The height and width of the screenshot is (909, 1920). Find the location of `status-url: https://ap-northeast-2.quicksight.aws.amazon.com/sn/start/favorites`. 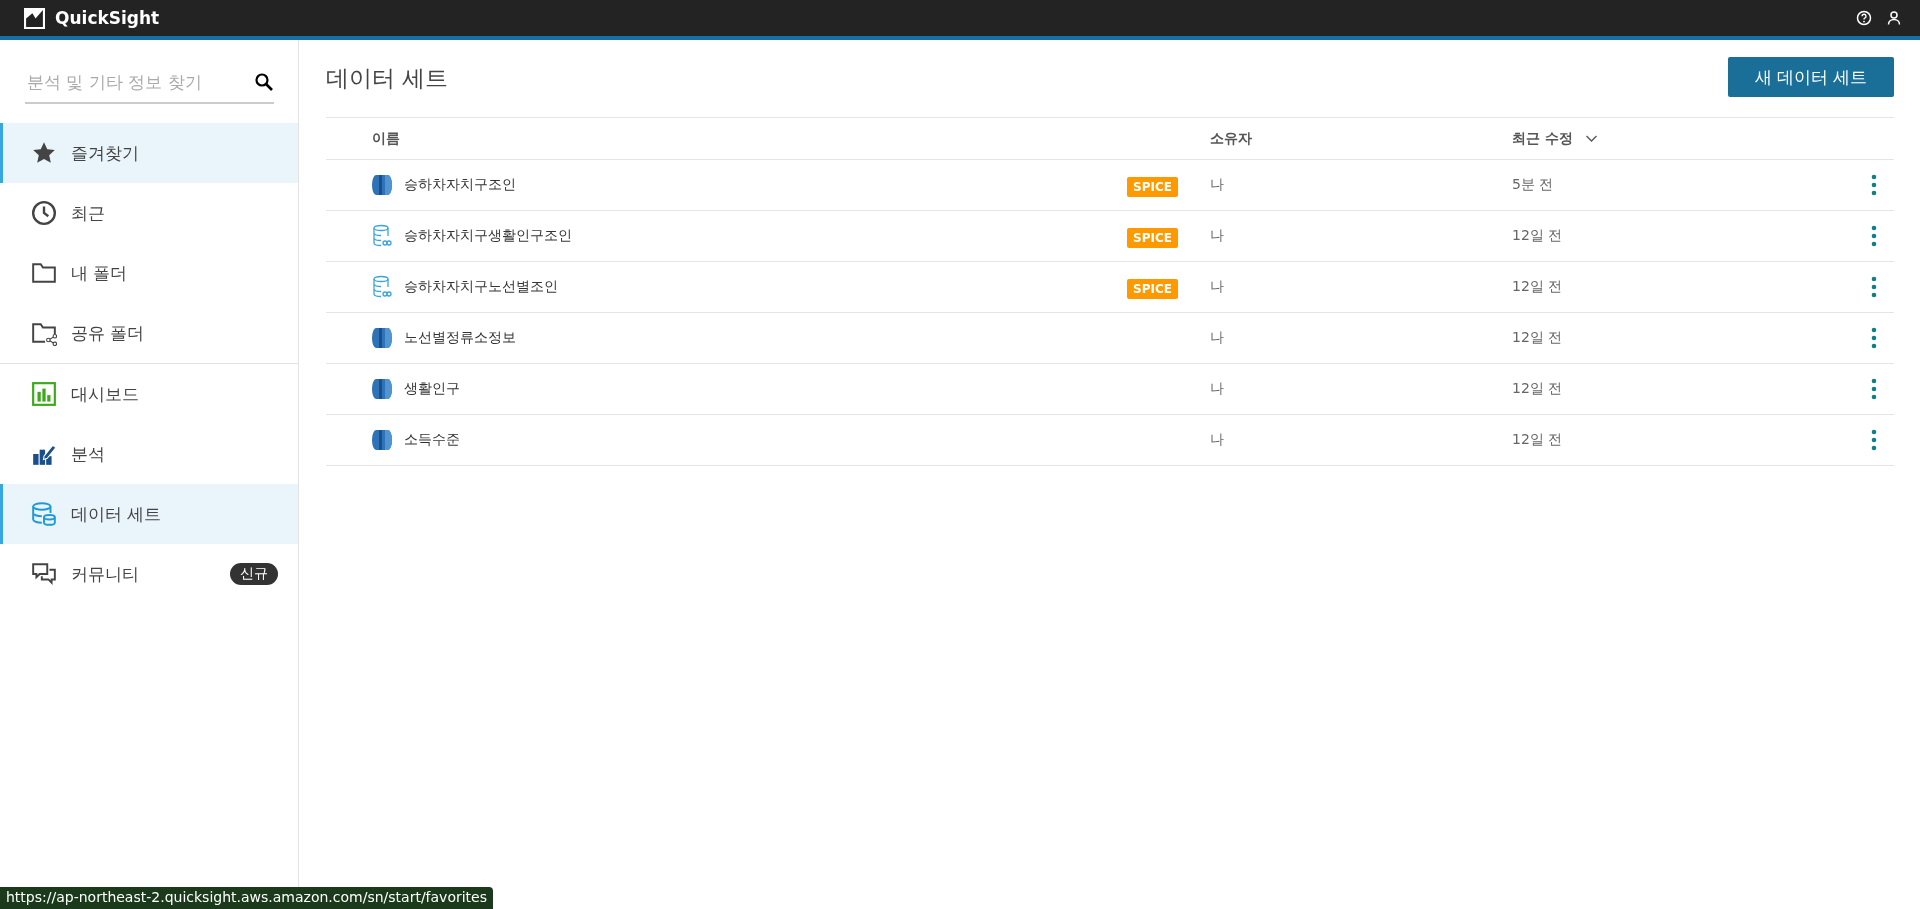

status-url: https://ap-northeast-2.quicksight.aws.amazon.com/sn/start/favorites is located at coordinates (246, 898).